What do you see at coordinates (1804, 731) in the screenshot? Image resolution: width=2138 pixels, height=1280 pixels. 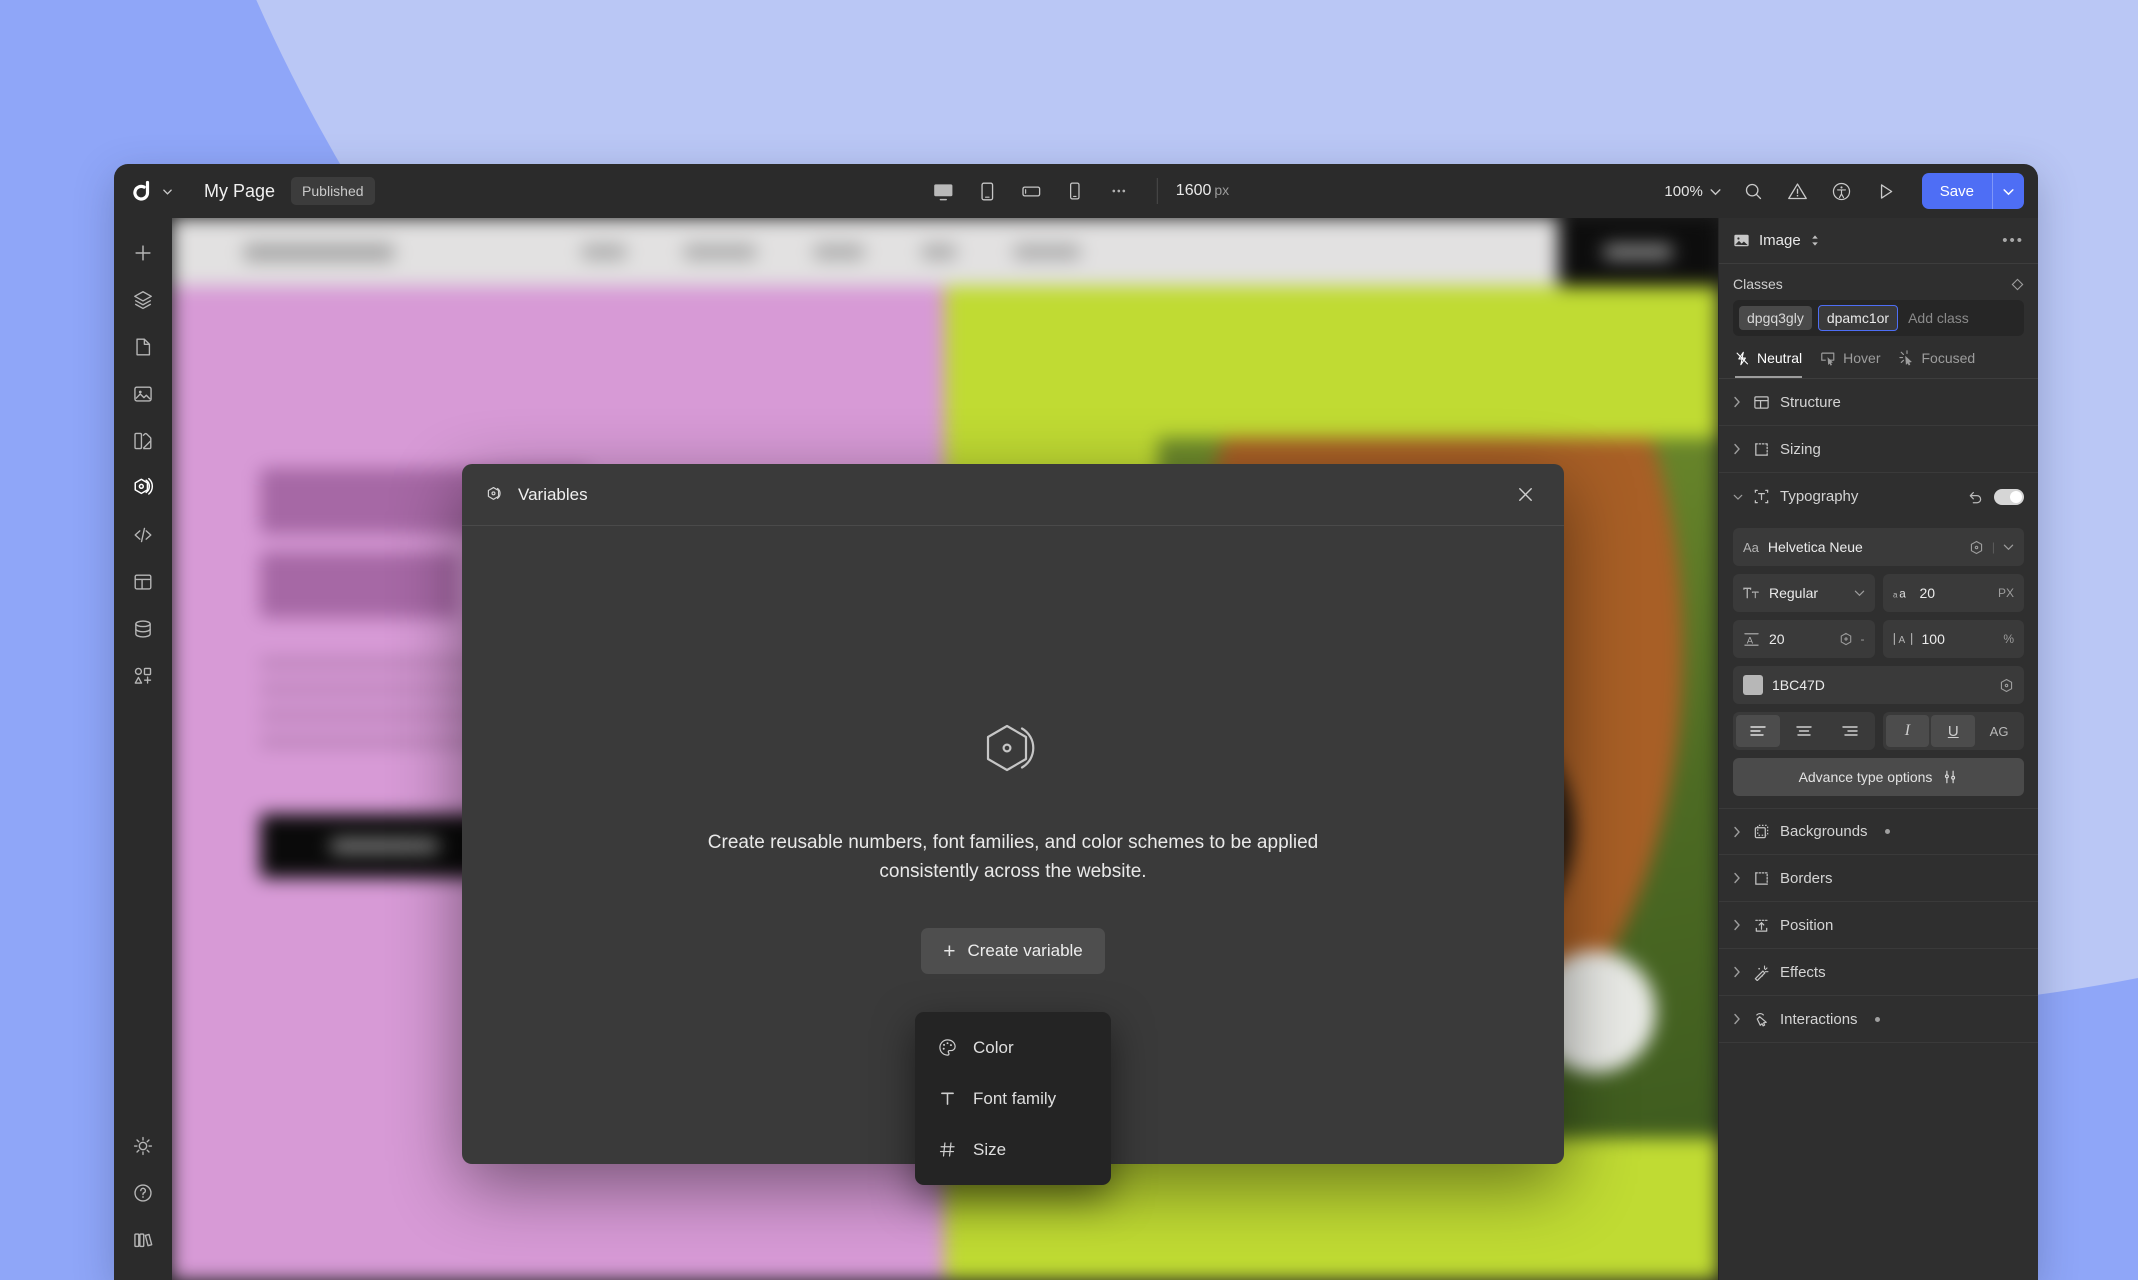 I see `align-center-button` at bounding box center [1804, 731].